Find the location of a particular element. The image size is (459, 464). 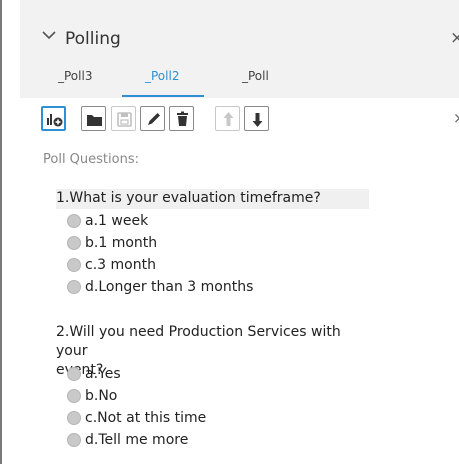

add-poll-button is located at coordinates (53, 118).